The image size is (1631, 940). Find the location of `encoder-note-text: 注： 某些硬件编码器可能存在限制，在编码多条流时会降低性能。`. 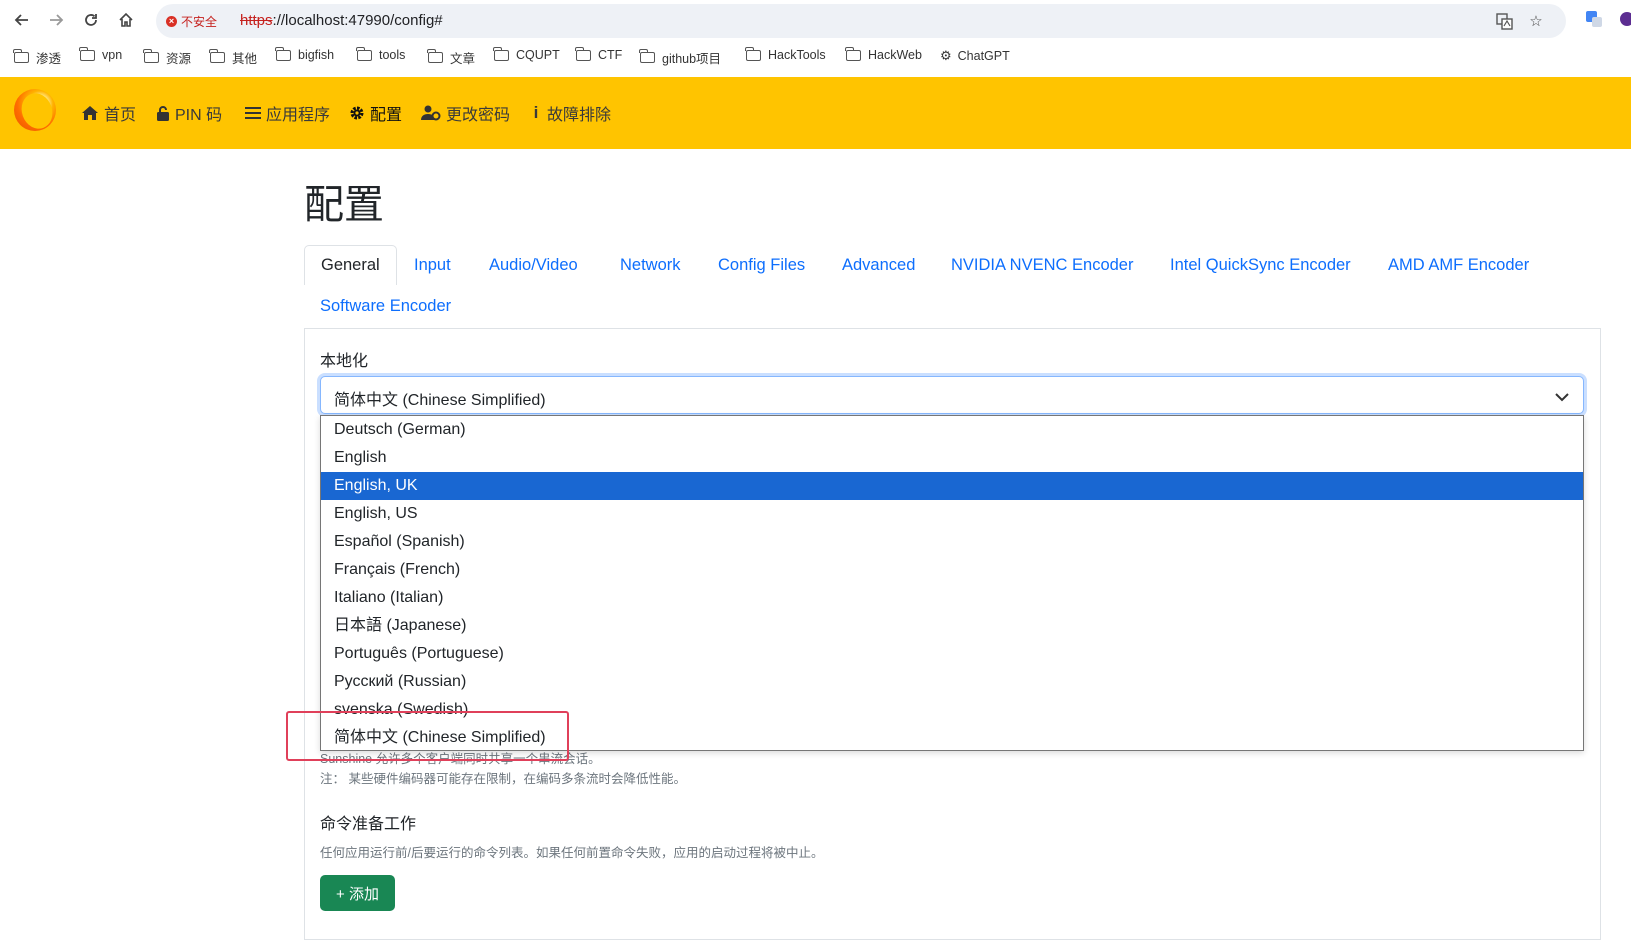

encoder-note-text: 注： 某些硬件编码器可能存在限制，在编码多条流时会降低性能。 is located at coordinates (503, 779).